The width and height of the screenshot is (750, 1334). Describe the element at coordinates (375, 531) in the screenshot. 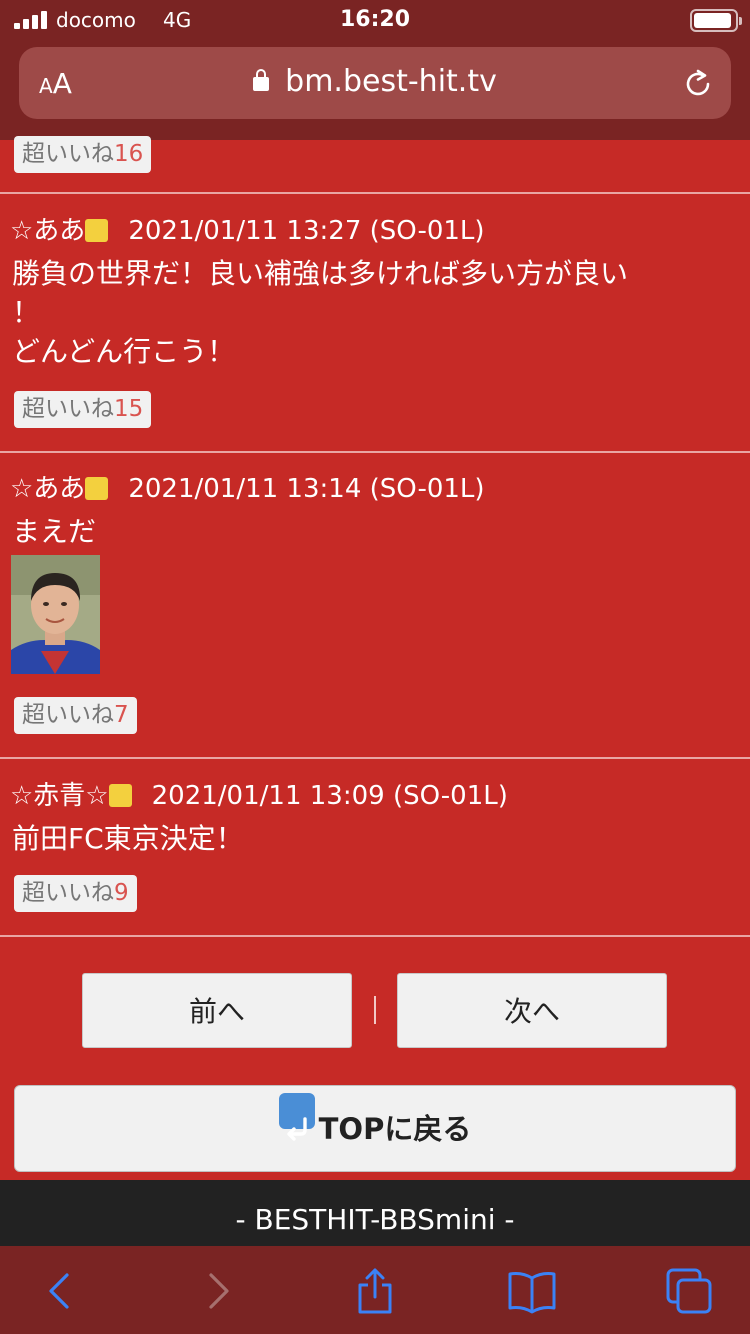

I see `post-body: まえだ` at that location.